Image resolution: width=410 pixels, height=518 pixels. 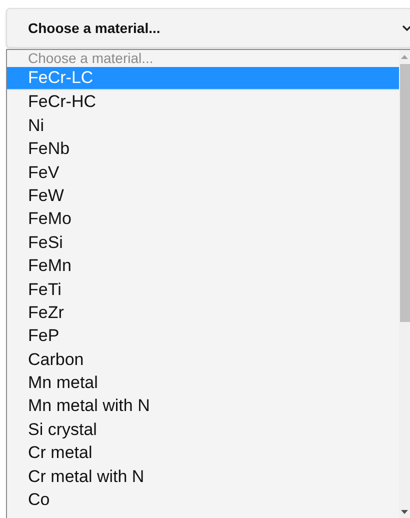 I want to click on option-item: FeZr, so click(x=203, y=312).